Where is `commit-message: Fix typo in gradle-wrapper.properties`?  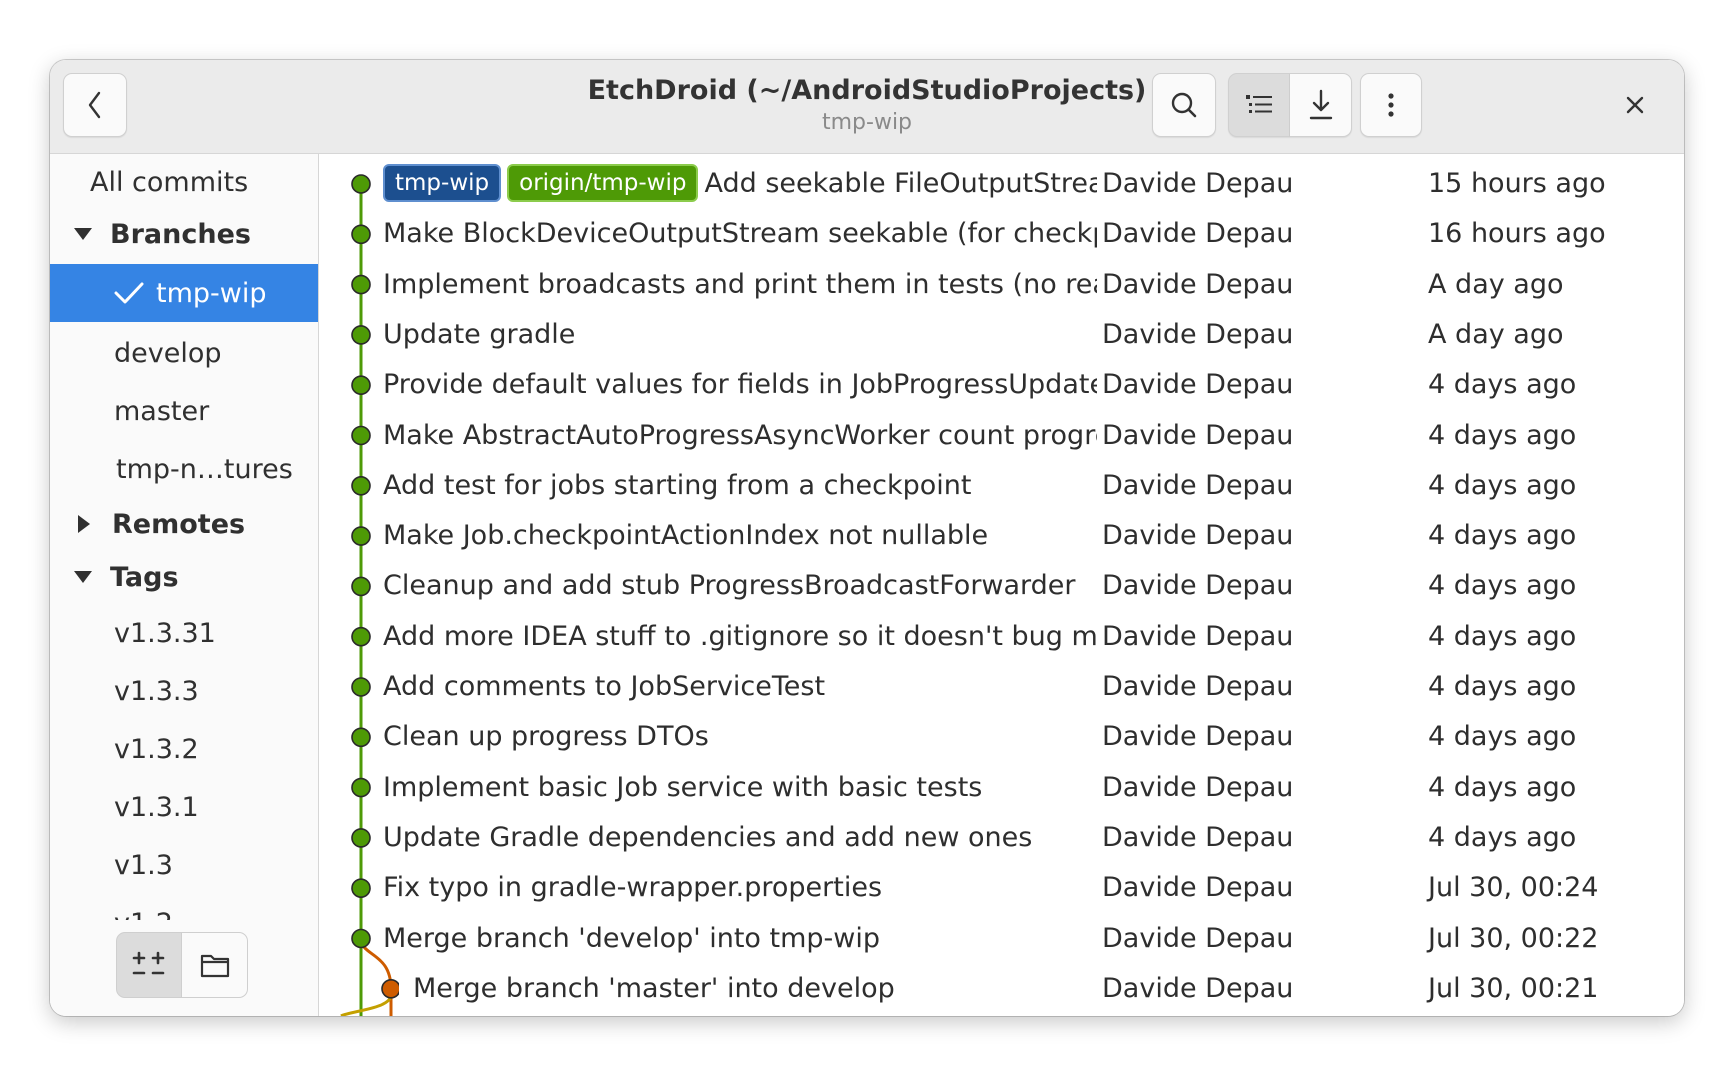
commit-message: Fix typo in gradle-wrapper.properties is located at coordinates (633, 888).